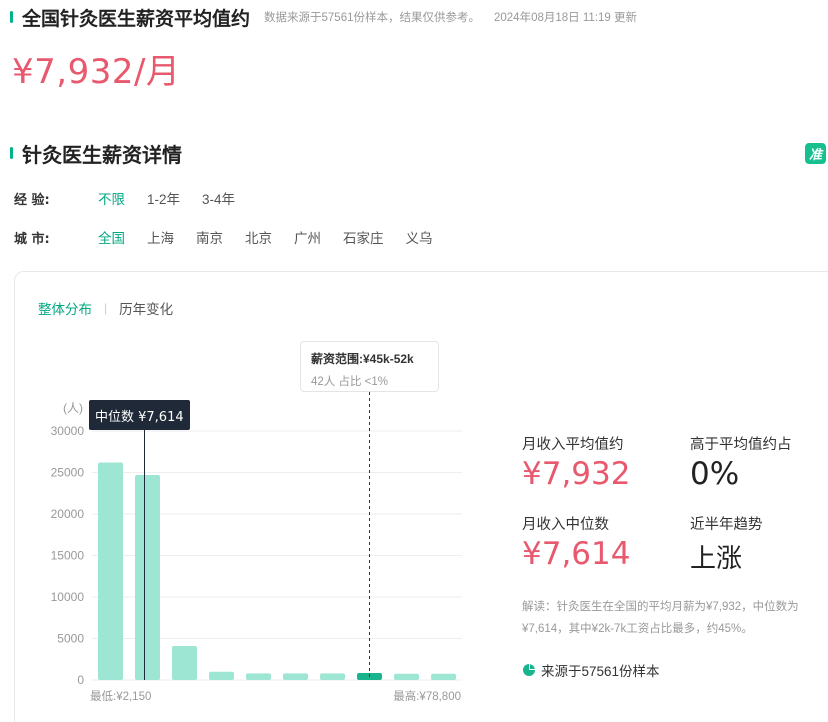 The width and height of the screenshot is (828, 722). Describe the element at coordinates (68, 514) in the screenshot. I see `y-tick-label: 20000` at that location.